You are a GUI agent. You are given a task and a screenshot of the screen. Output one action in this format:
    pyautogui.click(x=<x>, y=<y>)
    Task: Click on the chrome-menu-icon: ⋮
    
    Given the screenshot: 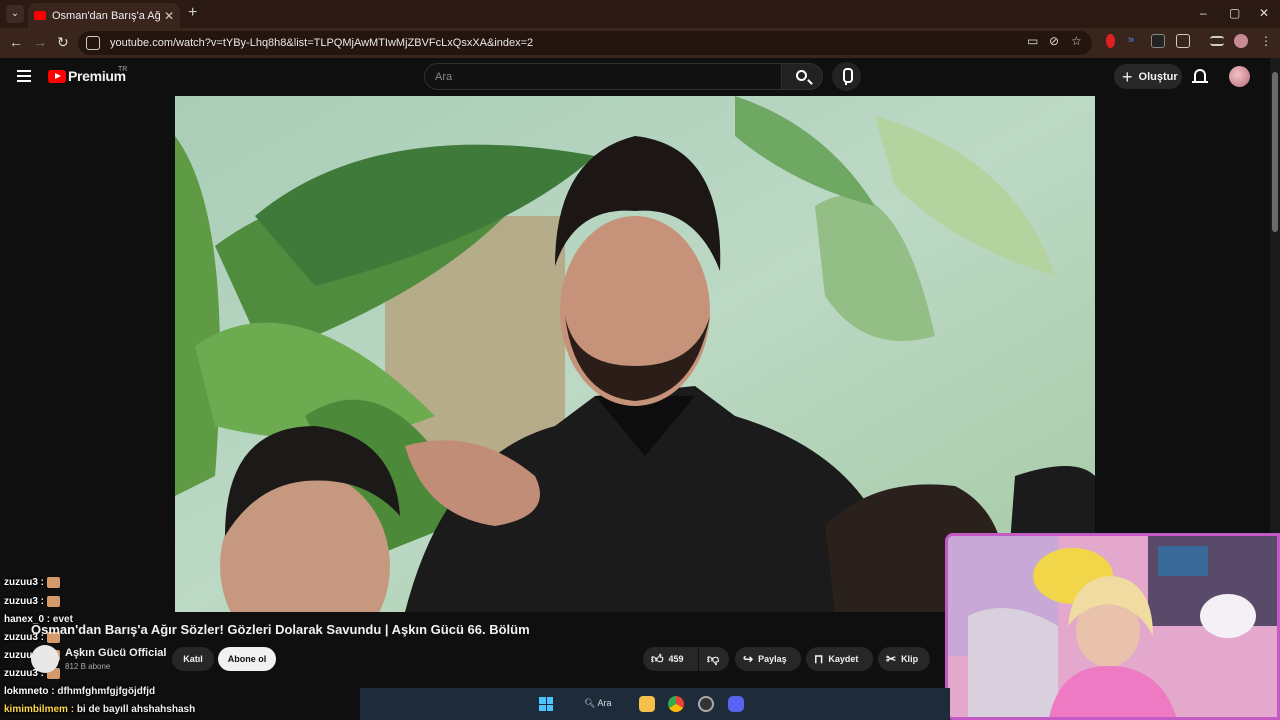 What is the action you would take?
    pyautogui.click(x=1266, y=41)
    